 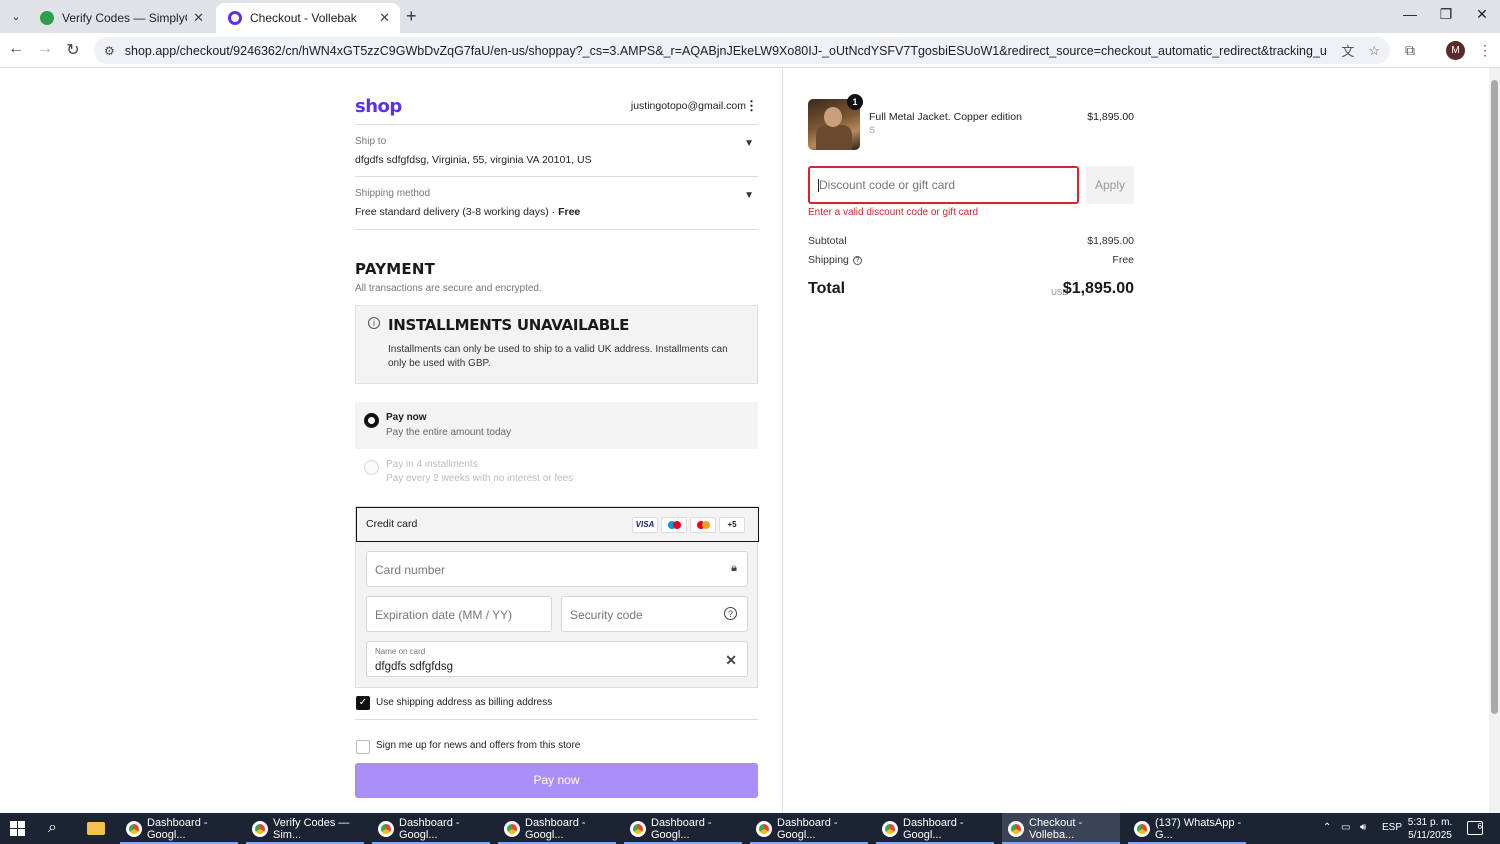 I want to click on notice-title: INSTALLMENTS UNAVAILABLE, so click(x=509, y=325).